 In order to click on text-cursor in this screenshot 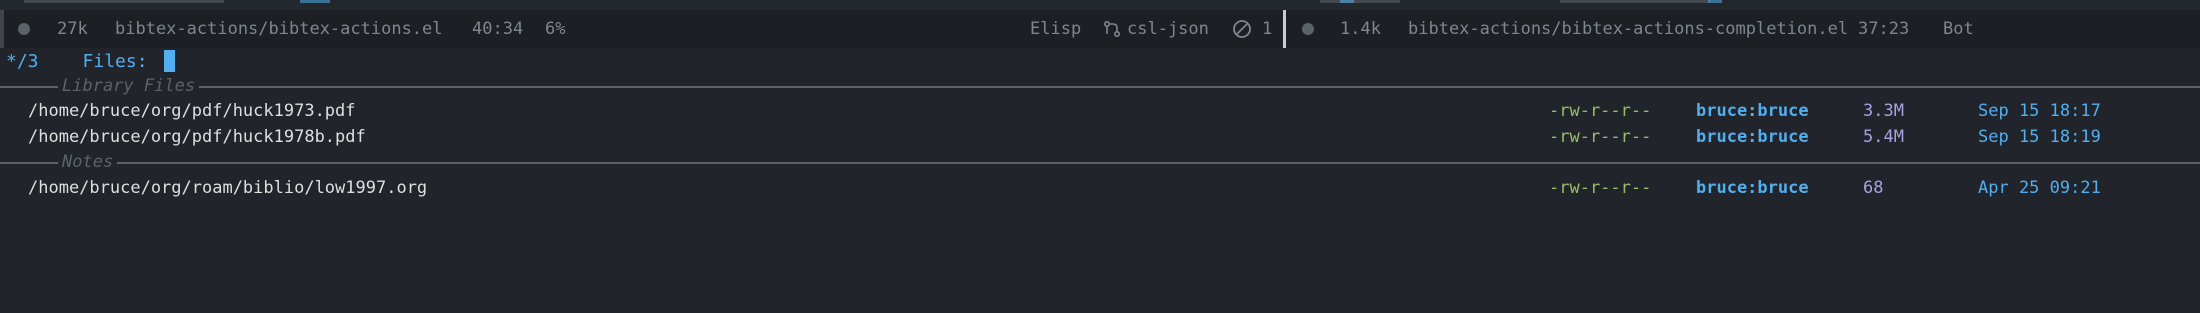, I will do `click(169, 61)`.